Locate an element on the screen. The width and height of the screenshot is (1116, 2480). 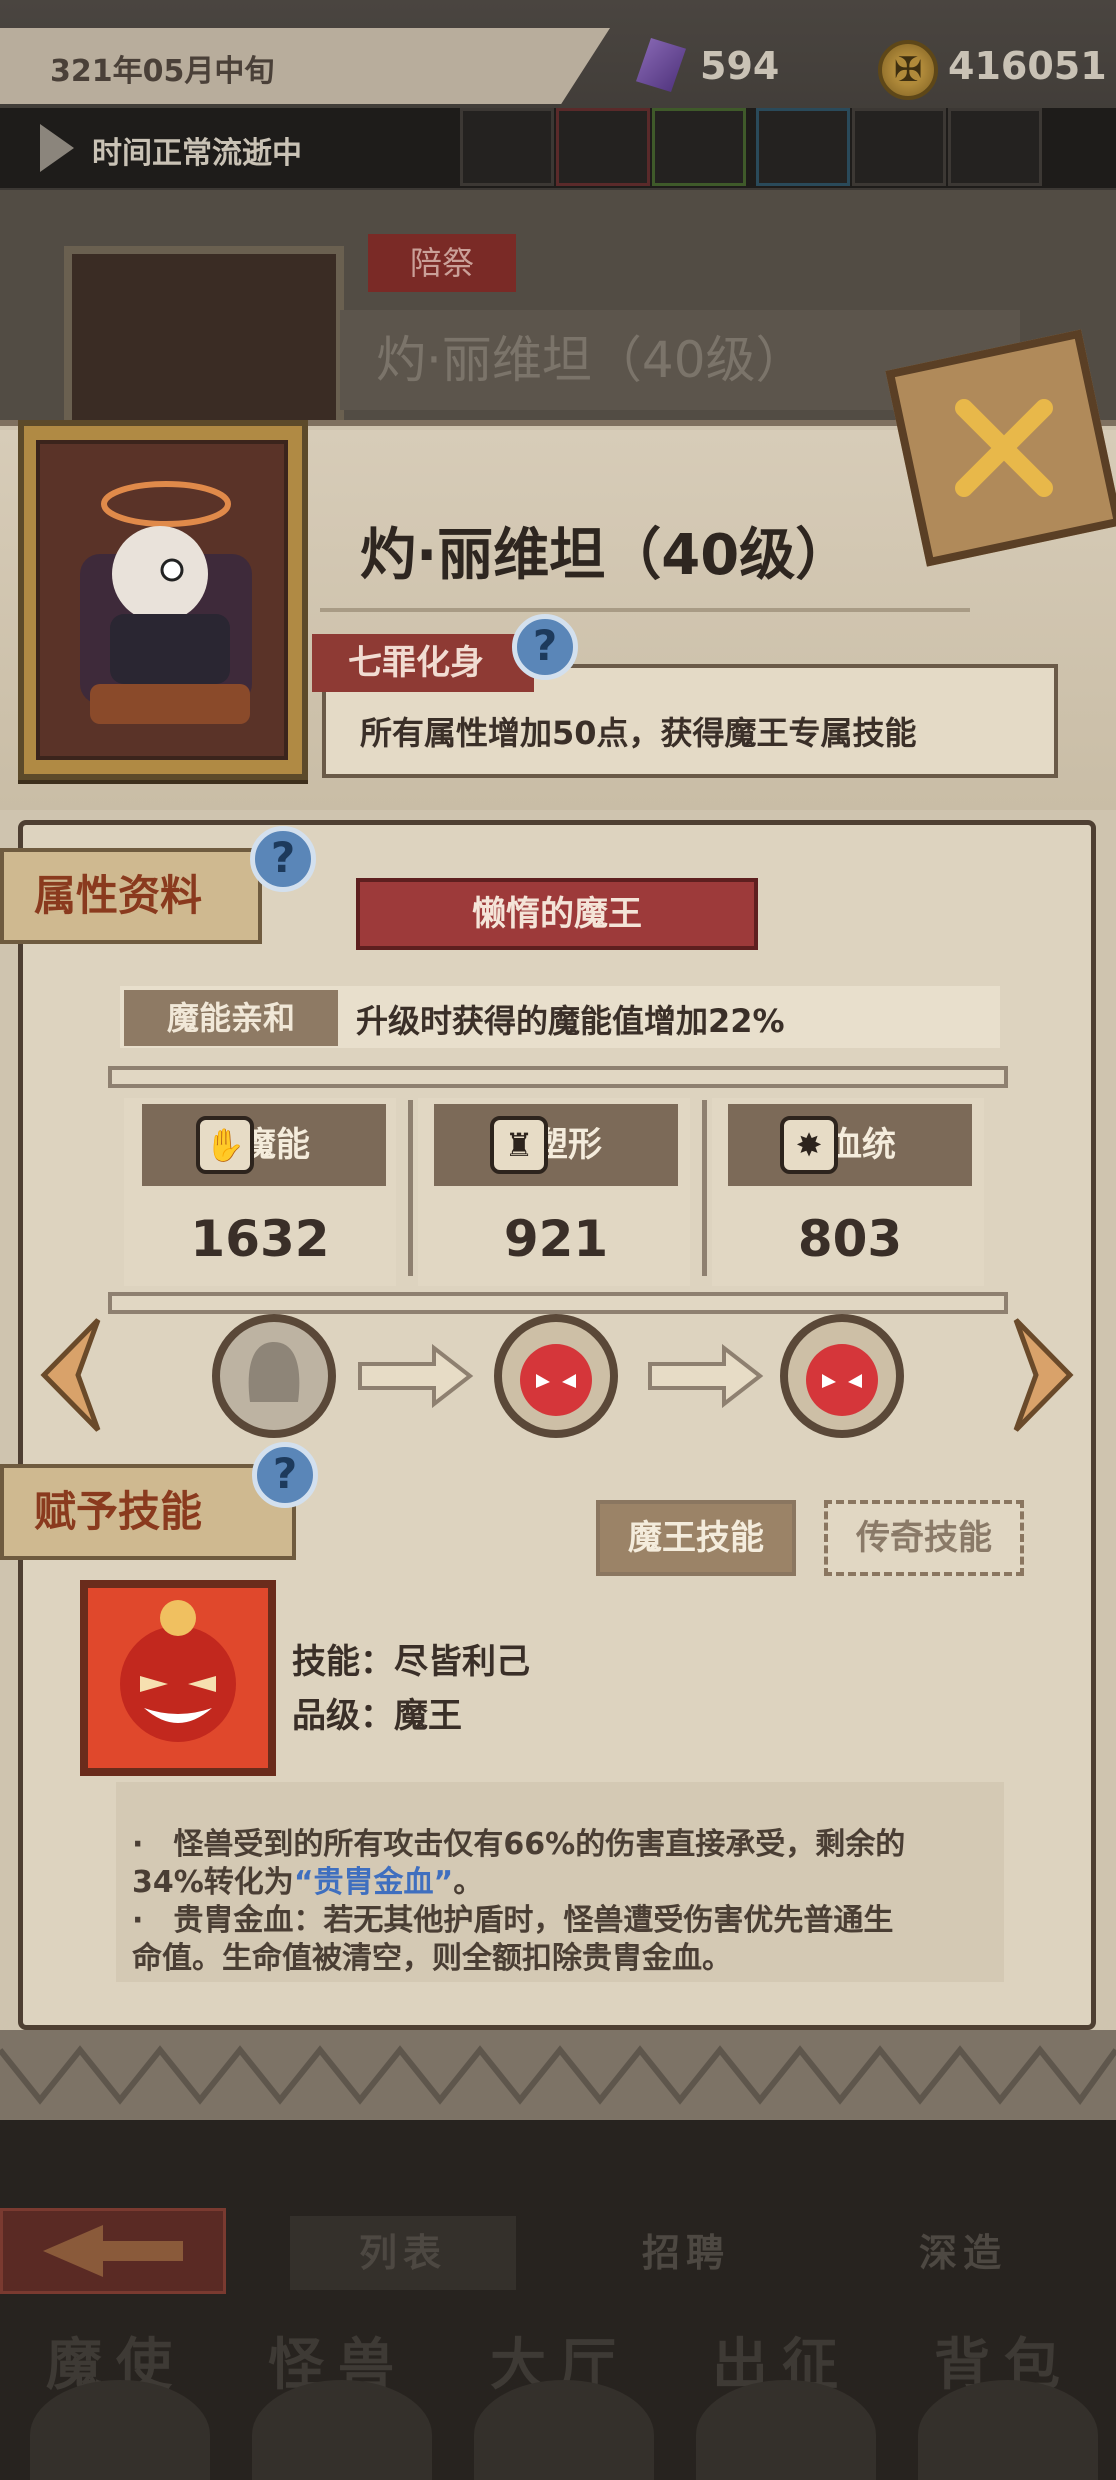
skull-icon is located at coordinates (120, 2430).